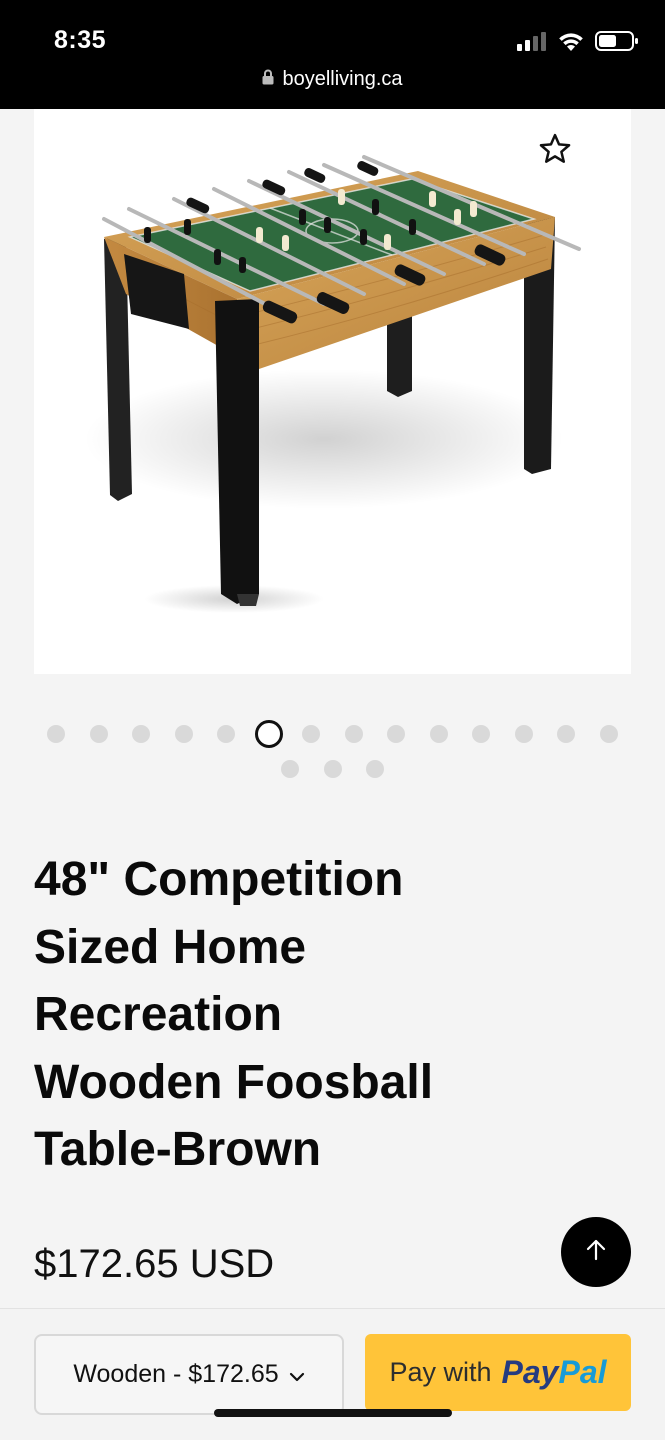 The image size is (665, 1440). What do you see at coordinates (158, 1014) in the screenshot?
I see `product-title-line: Recreation` at bounding box center [158, 1014].